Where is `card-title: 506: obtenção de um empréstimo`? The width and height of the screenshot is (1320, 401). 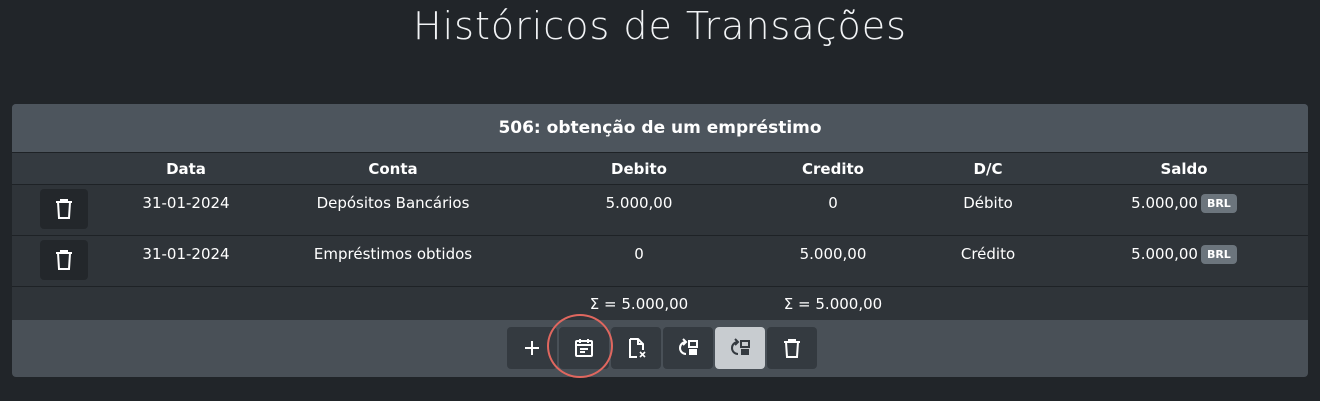
card-title: 506: obtenção de um empréstimo is located at coordinates (660, 128).